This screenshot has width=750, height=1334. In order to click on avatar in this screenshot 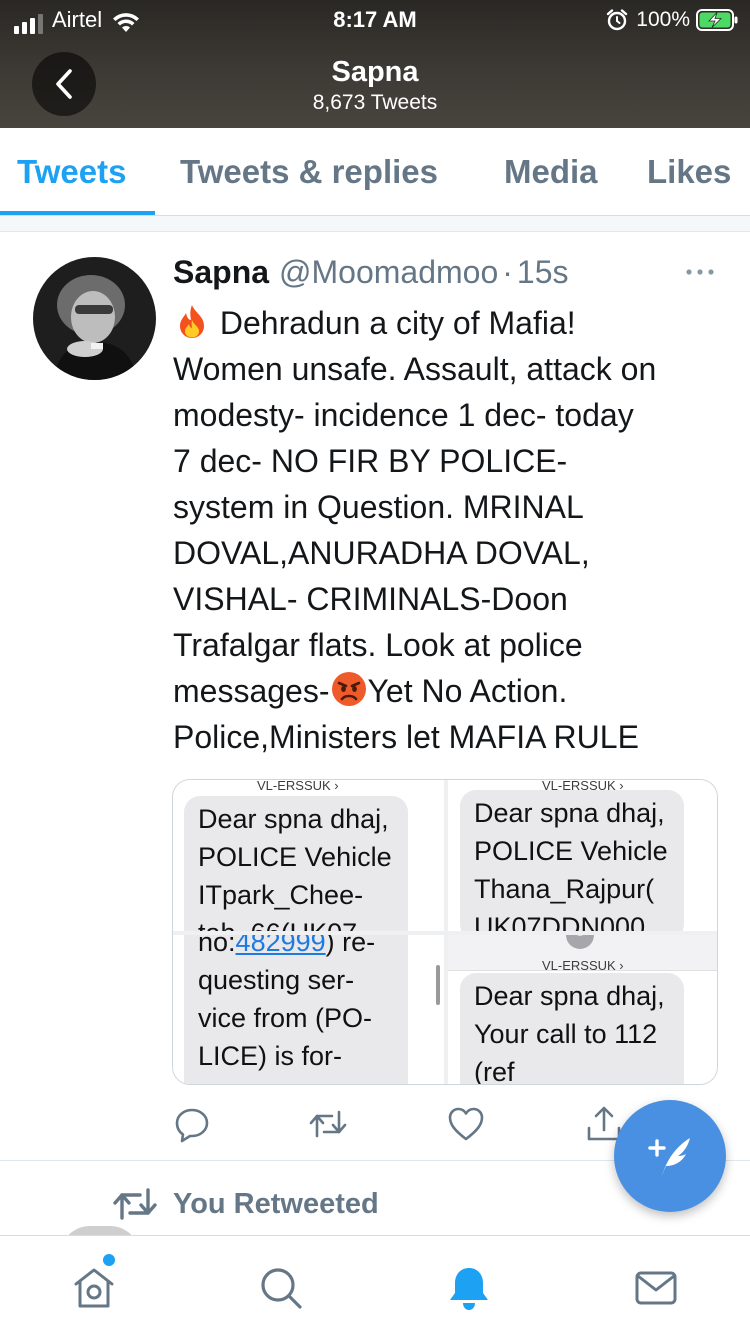, I will do `click(94, 318)`.